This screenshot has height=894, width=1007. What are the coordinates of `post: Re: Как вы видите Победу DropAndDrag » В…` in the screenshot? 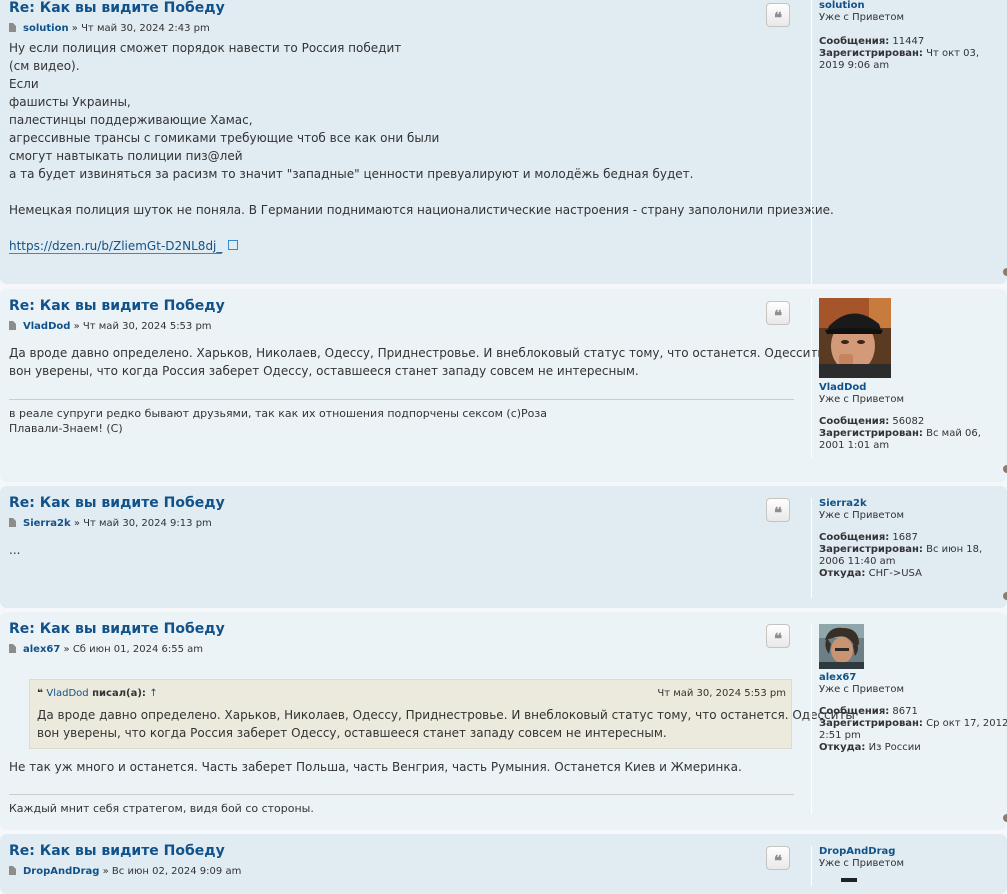 It's located at (503, 864).